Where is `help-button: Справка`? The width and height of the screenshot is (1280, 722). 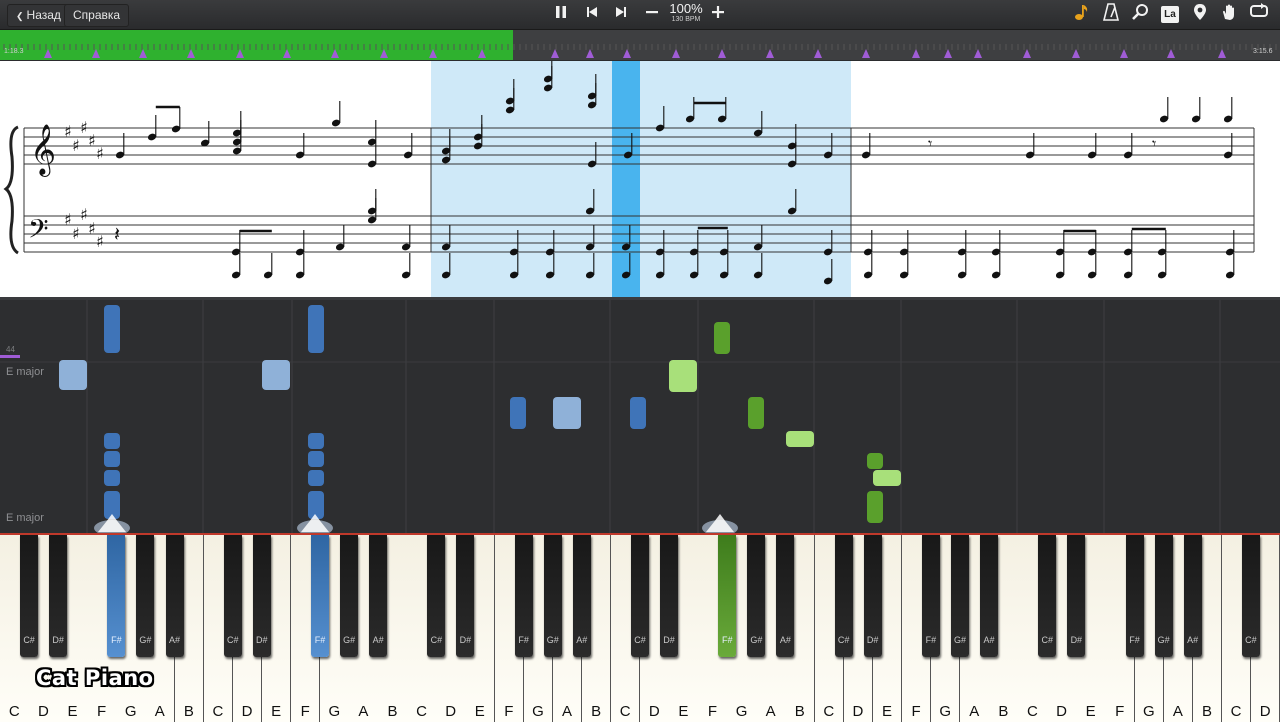
help-button: Справка is located at coordinates (97, 15).